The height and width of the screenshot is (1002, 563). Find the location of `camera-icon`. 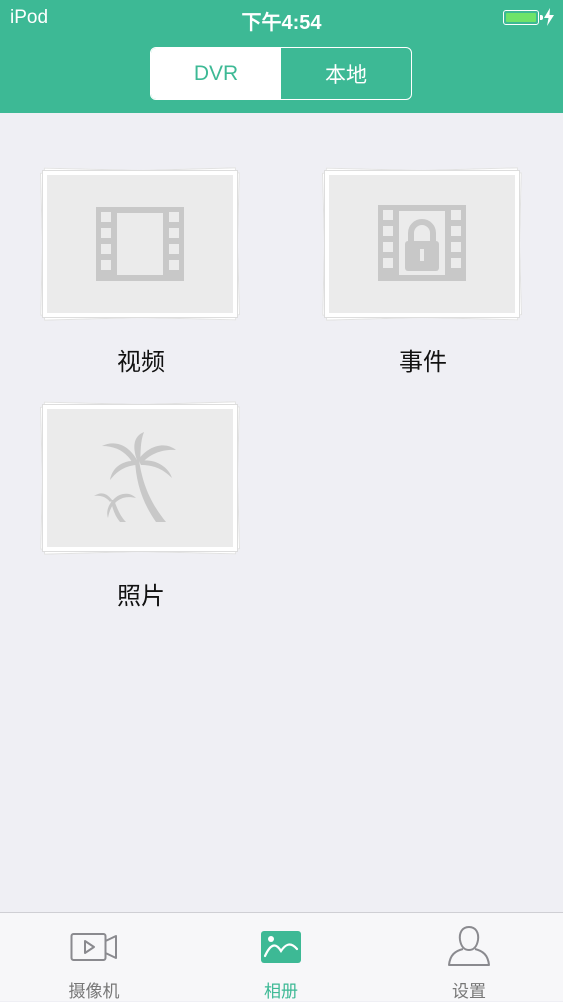

camera-icon is located at coordinates (93, 947).